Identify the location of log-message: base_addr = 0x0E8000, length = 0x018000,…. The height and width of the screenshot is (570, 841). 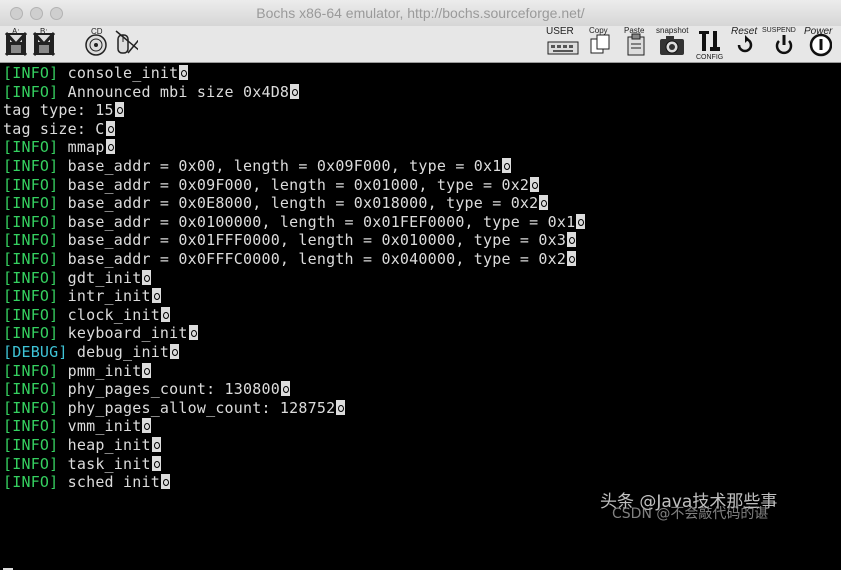
(298, 203).